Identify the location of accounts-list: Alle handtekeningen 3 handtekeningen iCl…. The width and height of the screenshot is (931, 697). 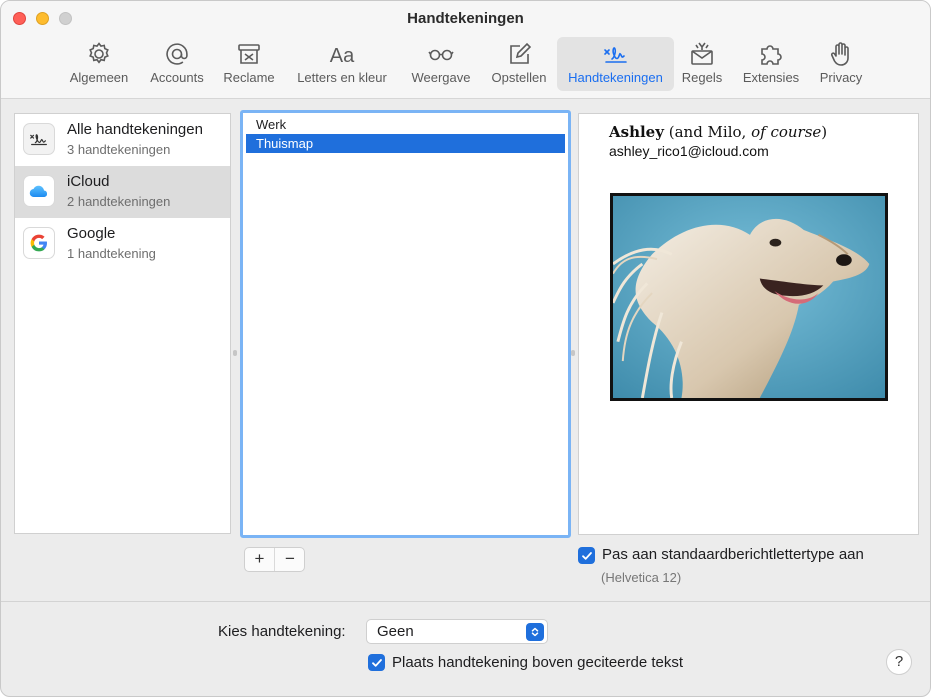
(122, 323).